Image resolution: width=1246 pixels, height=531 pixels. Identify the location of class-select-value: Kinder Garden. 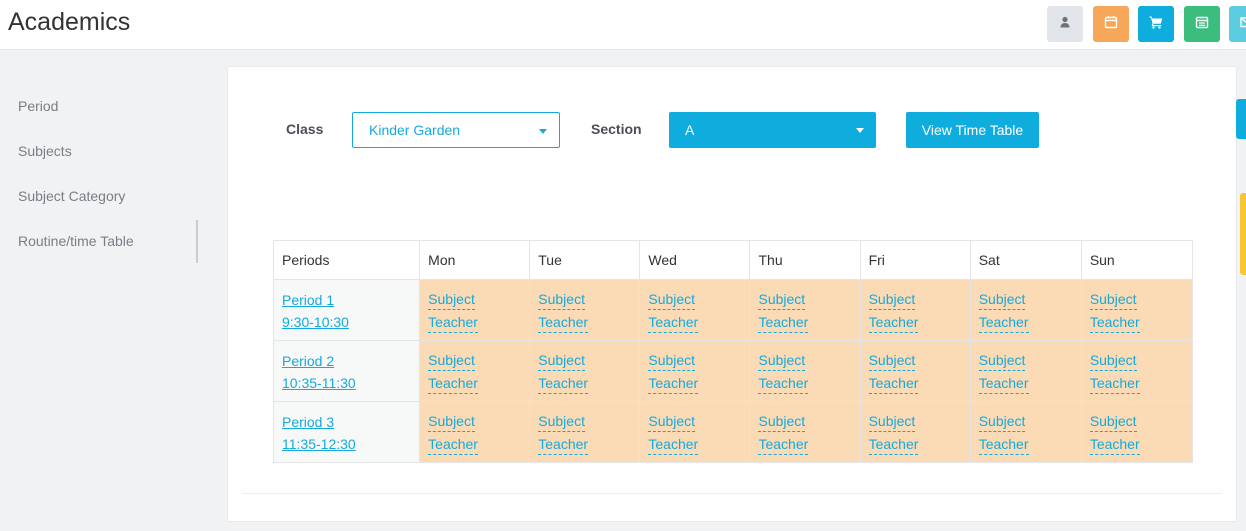
(415, 130).